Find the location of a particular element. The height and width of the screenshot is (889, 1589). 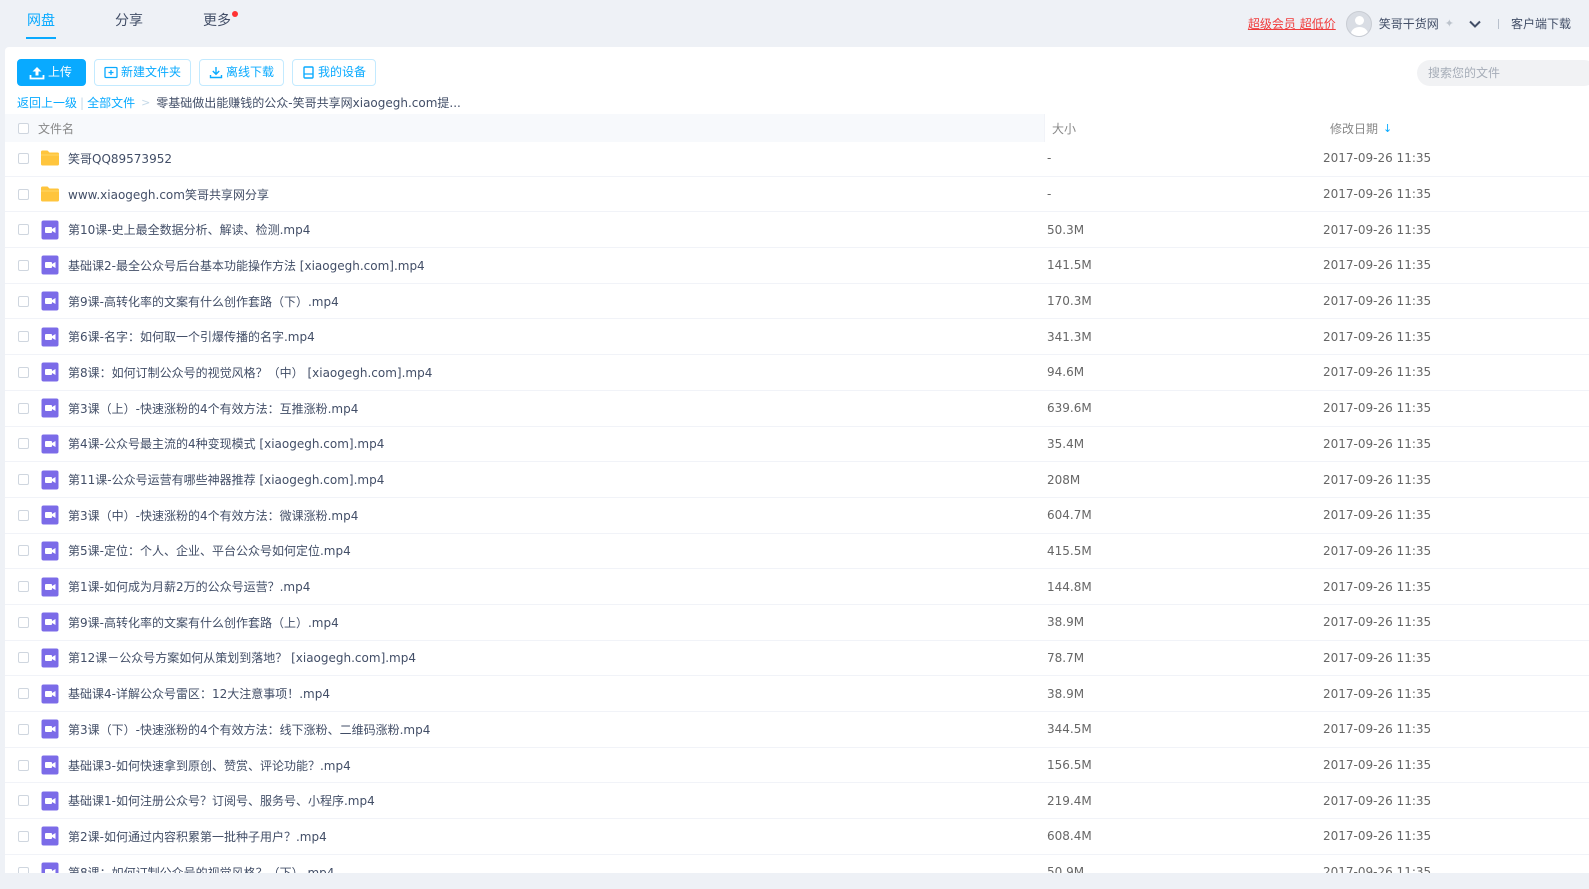

file-size: 78.7M is located at coordinates (1066, 657).